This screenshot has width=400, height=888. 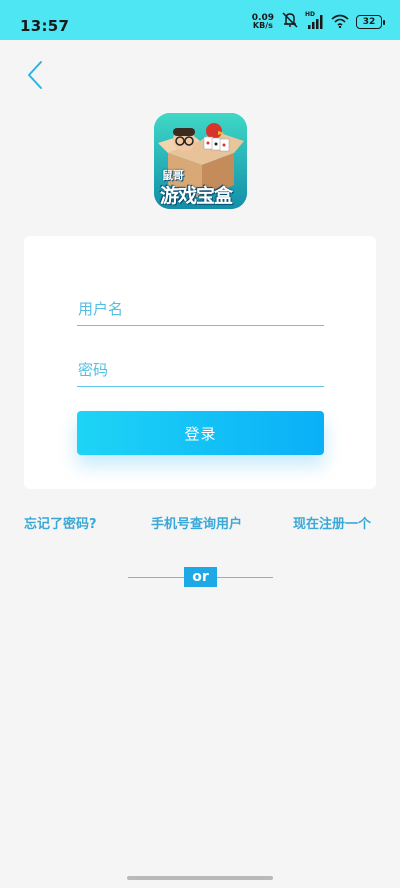 I want to click on status-icons: 0.09 KB/s HD 32, so click(x=318, y=21).